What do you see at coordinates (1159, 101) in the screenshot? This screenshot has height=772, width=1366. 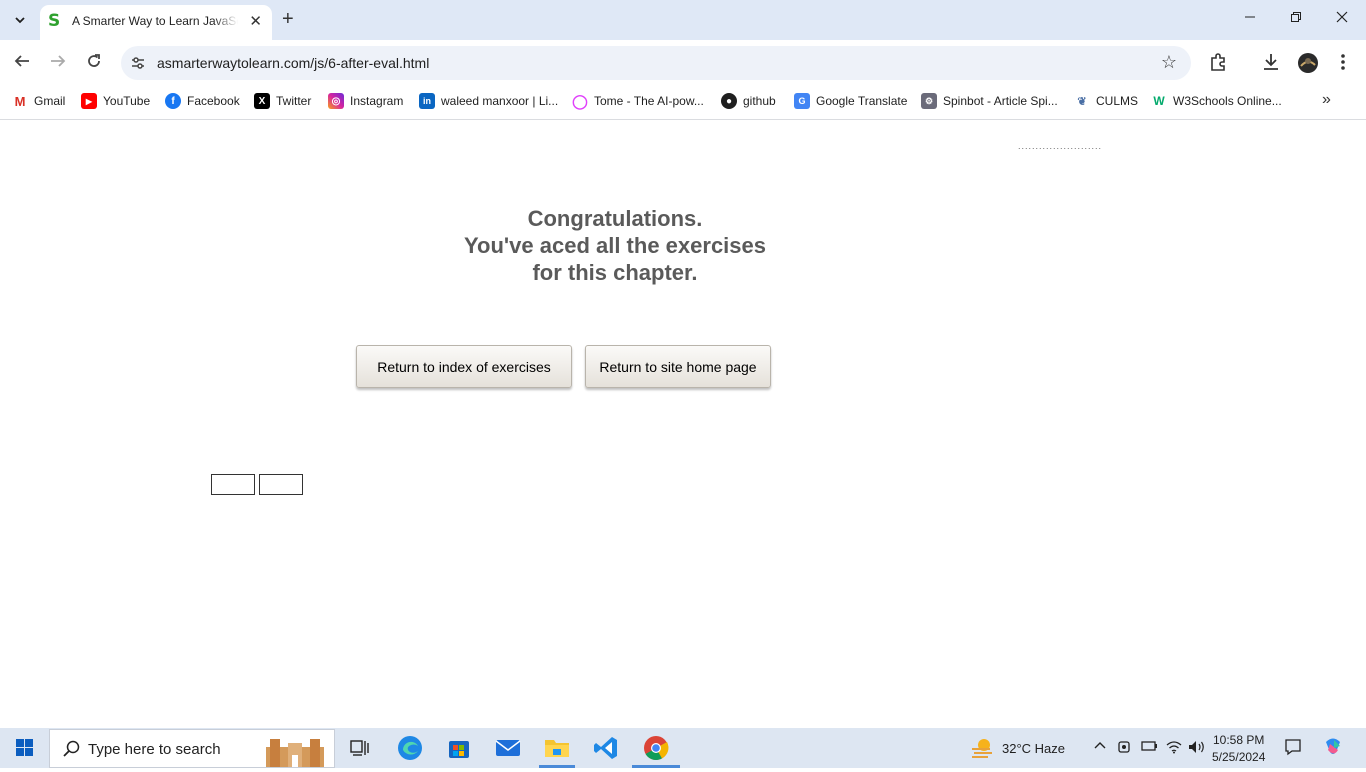 I see `w3schools-icon: W` at bounding box center [1159, 101].